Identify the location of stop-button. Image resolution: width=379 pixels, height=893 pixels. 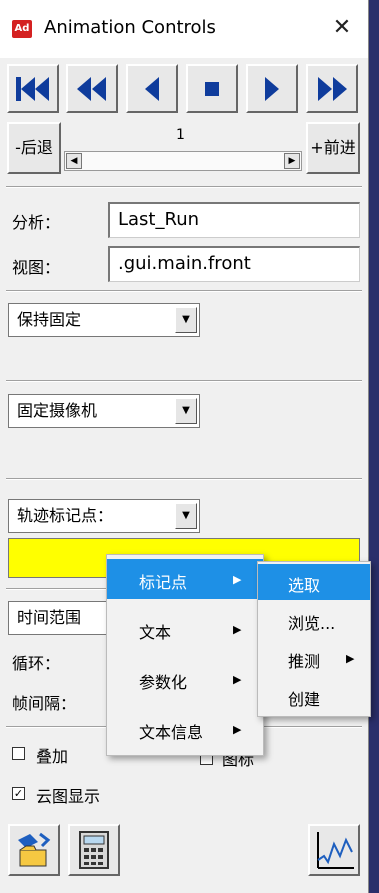
(212, 88).